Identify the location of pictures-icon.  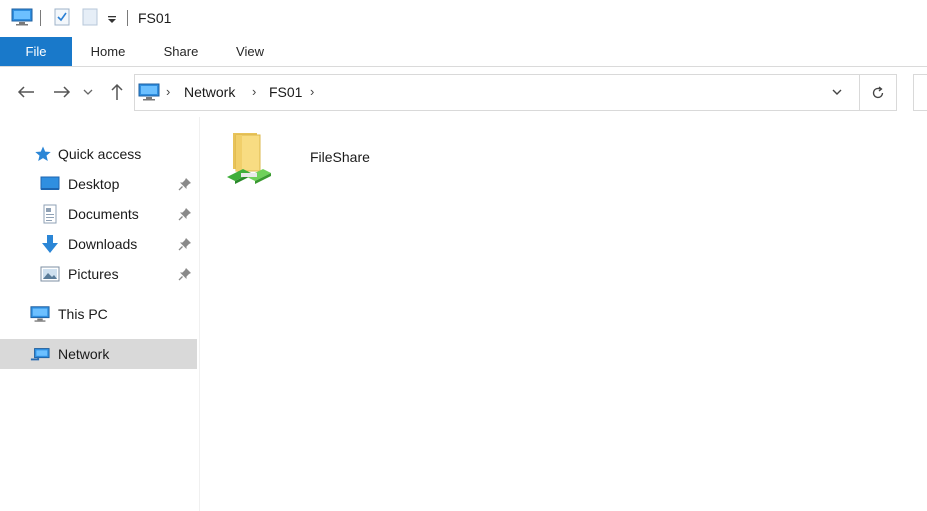
(50, 274).